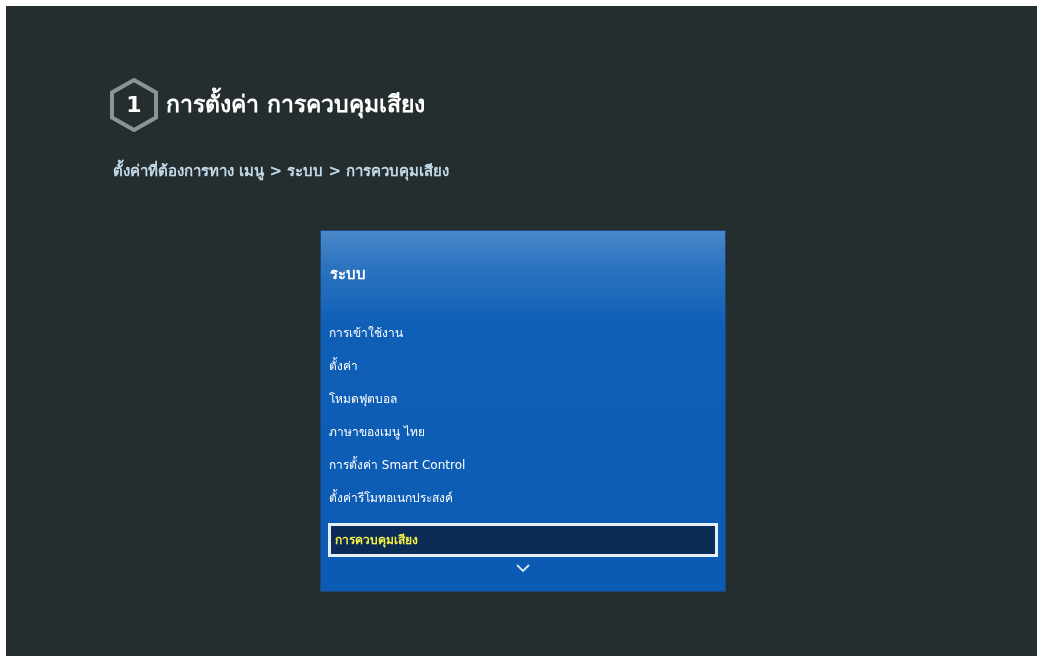 The height and width of the screenshot is (662, 1043). I want to click on menu-item: ตั้งค่ารีโมทอเนกประสงค์, so click(523, 497).